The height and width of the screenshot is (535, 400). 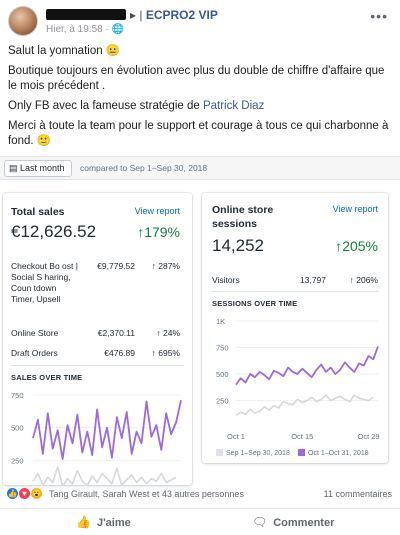 What do you see at coordinates (168, 333) in the screenshot?
I see `channel-change: ↑ 24%` at bounding box center [168, 333].